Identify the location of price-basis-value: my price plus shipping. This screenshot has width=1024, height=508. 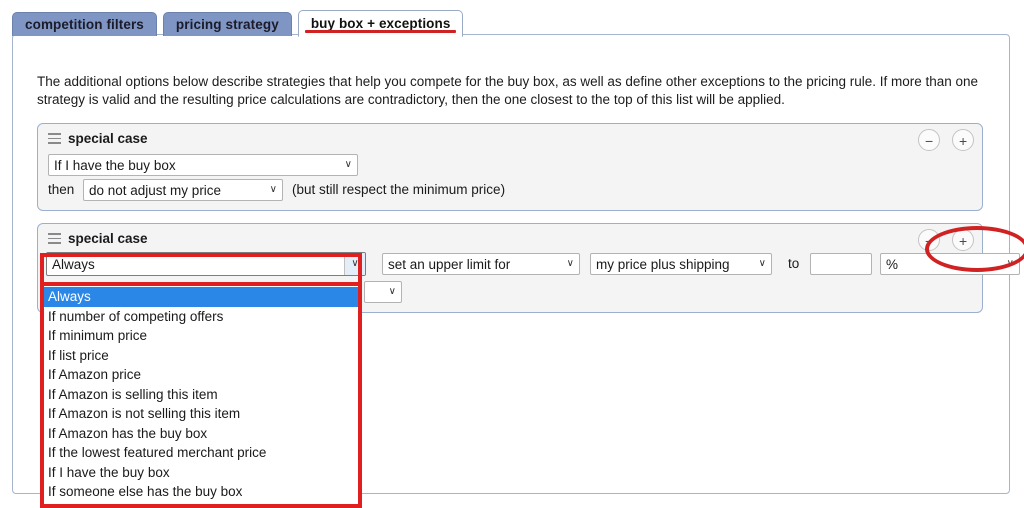
(663, 264).